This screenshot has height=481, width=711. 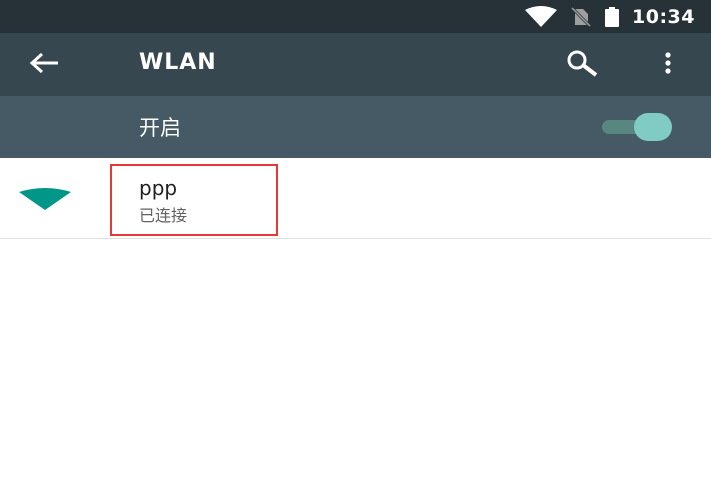 I want to click on toggle-thumb, so click(x=653, y=127).